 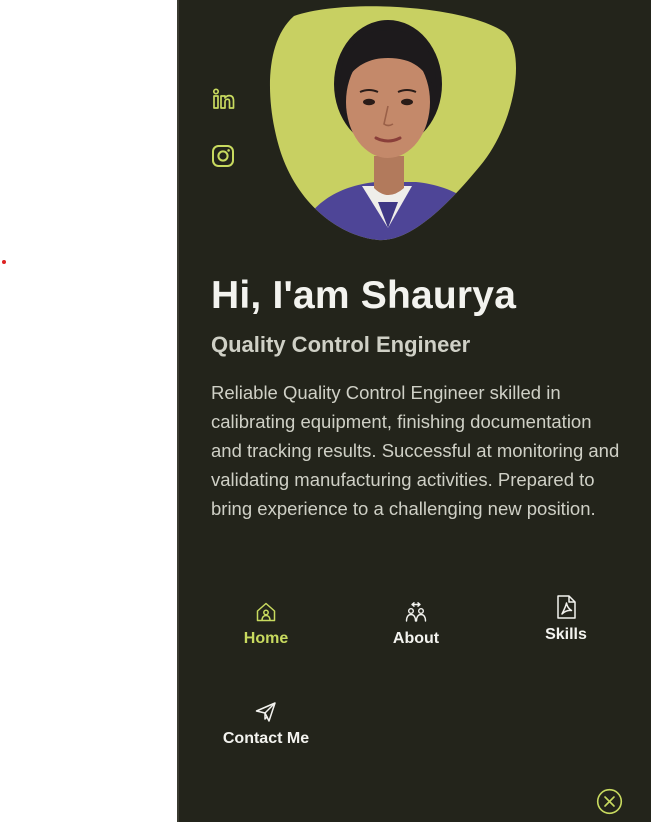 What do you see at coordinates (266, 724) in the screenshot?
I see `nav-contact: Contact Me` at bounding box center [266, 724].